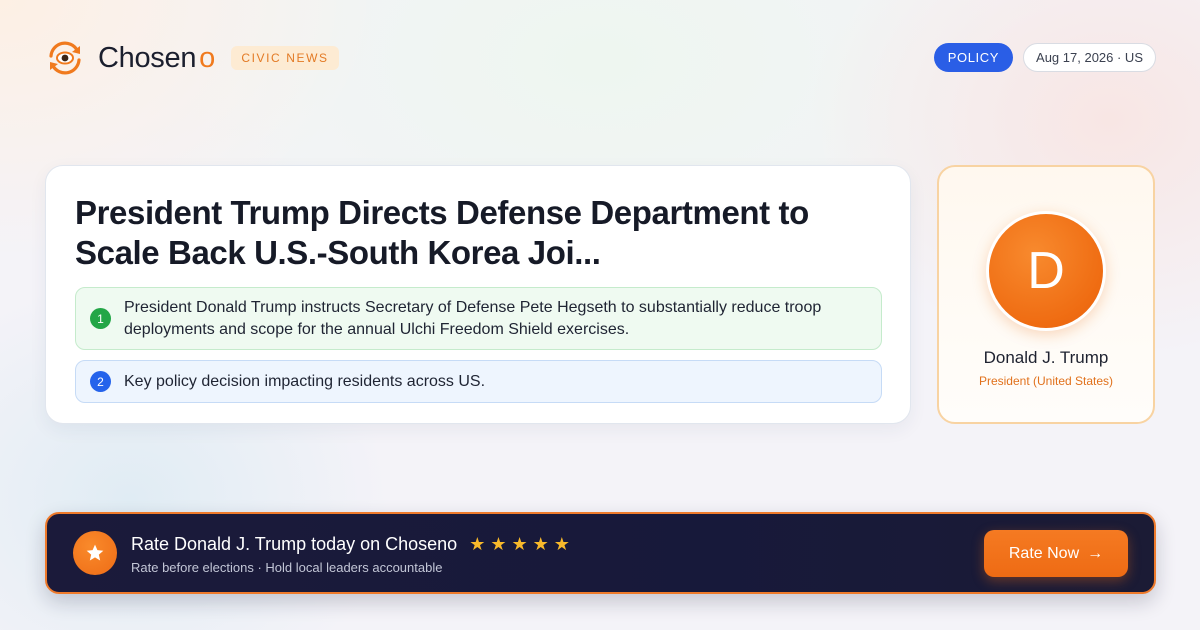  I want to click on header-meta: POLICY Aug 17, 2026 · US, so click(1044, 57).